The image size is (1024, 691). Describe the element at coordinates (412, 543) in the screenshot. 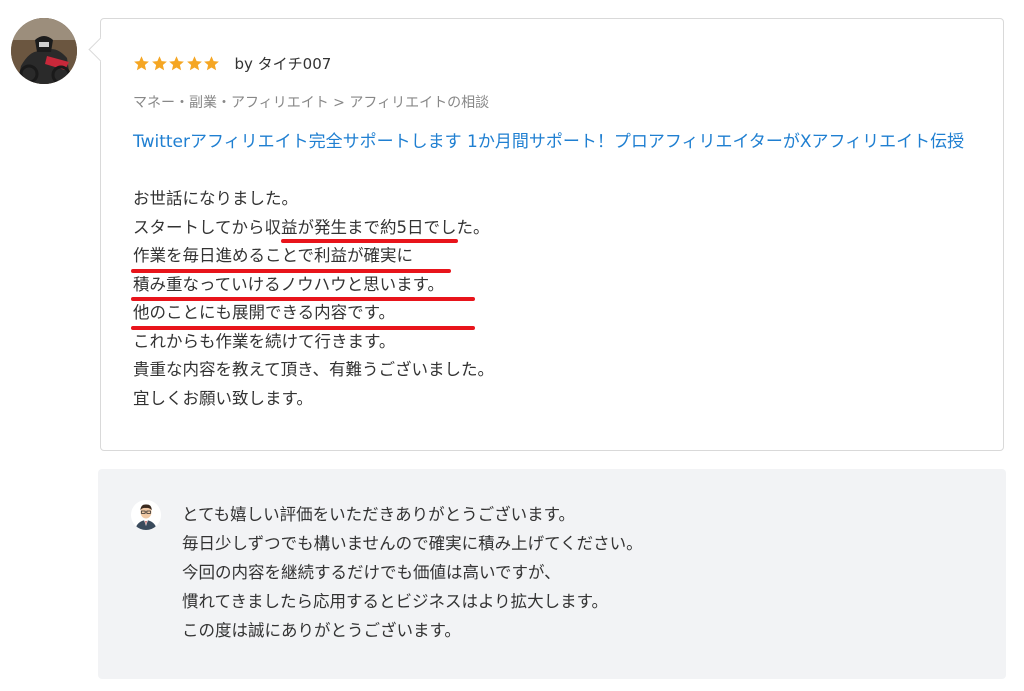

I see `reply-line: 毎日少しずつでも構いませんので確実に積み上げてください。` at that location.